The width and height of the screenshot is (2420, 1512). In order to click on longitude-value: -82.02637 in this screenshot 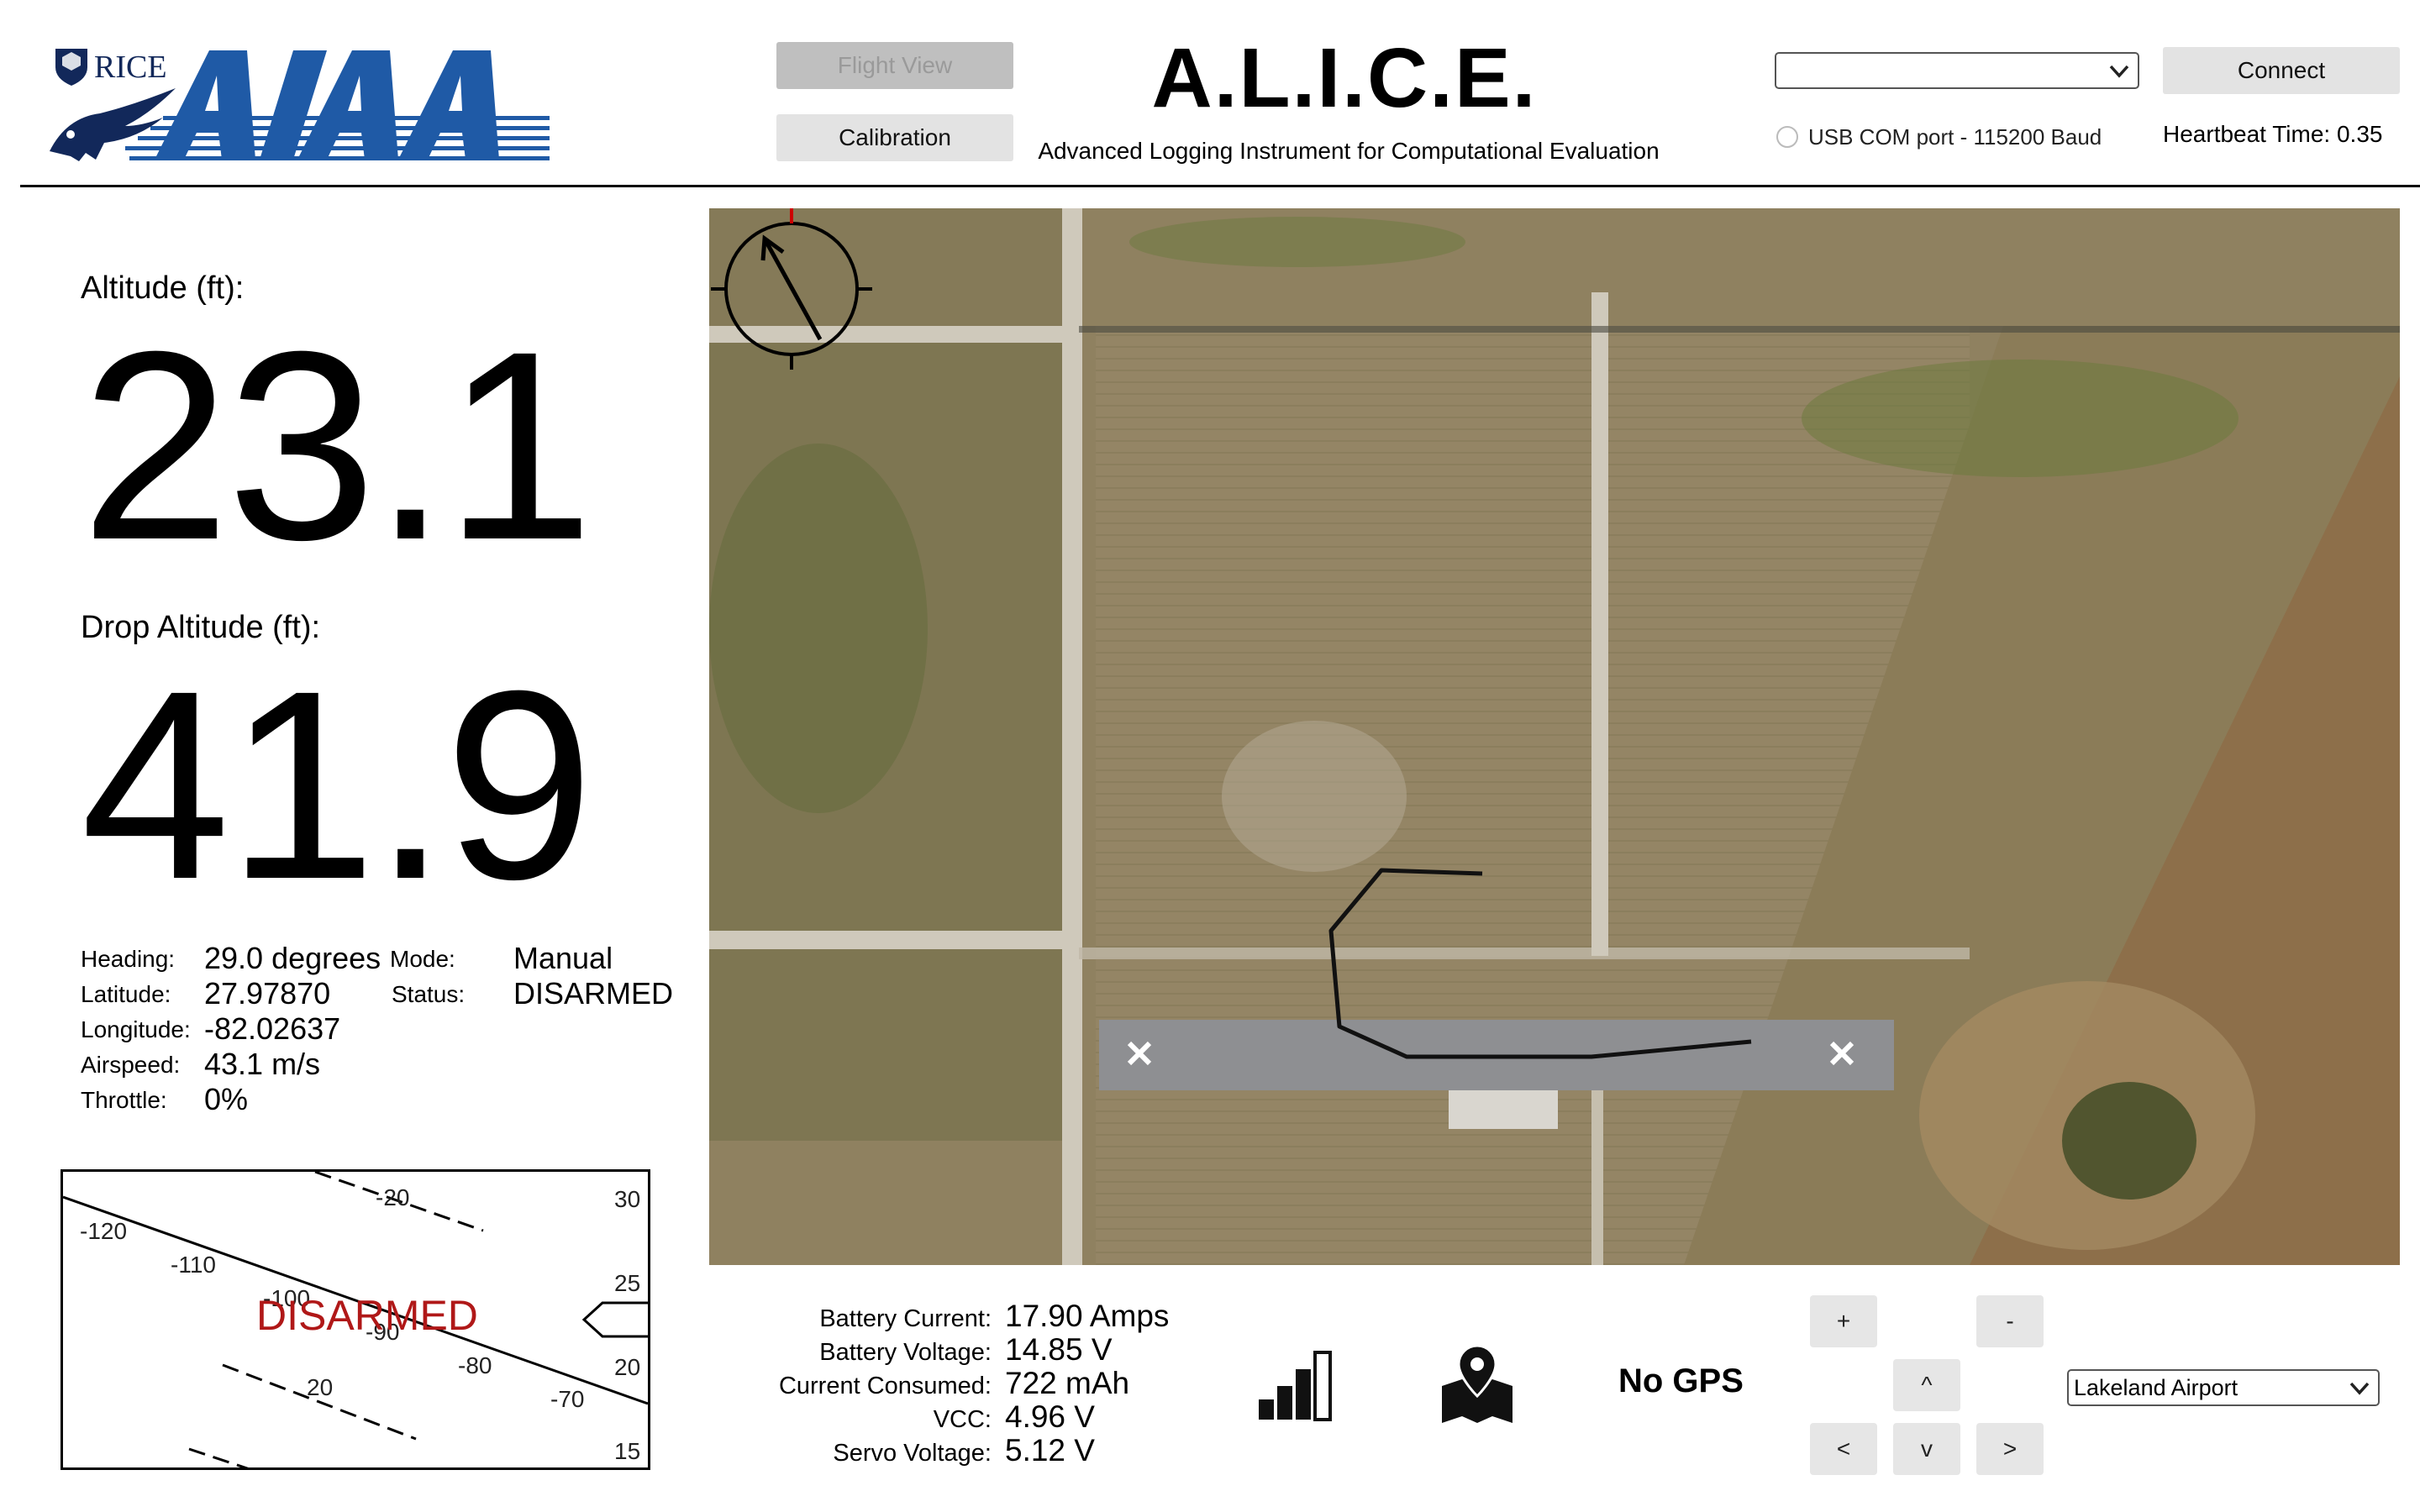, I will do `click(272, 1028)`.